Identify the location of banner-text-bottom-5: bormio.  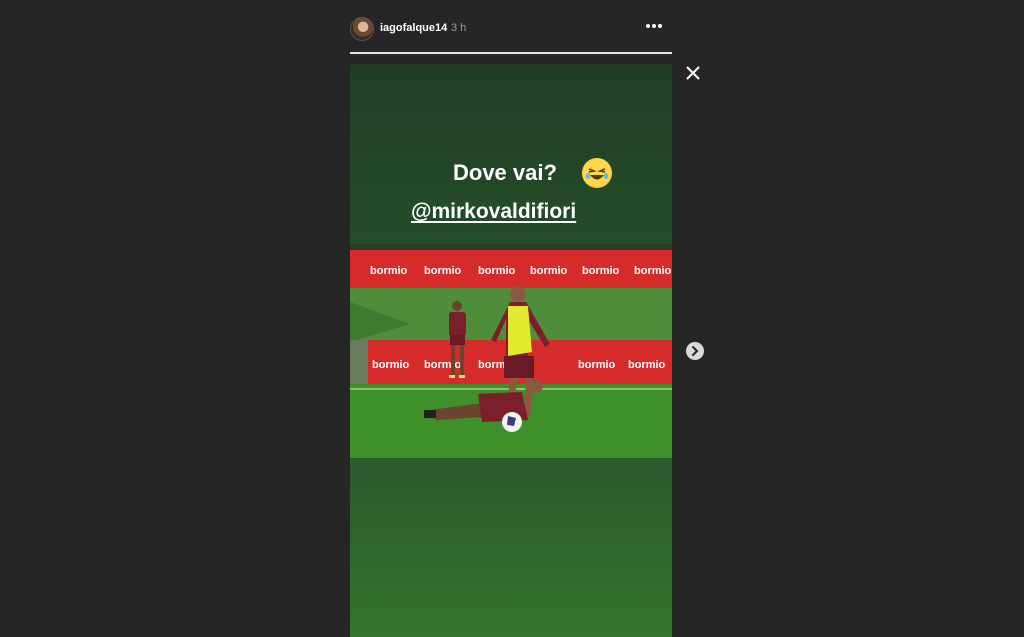
(647, 365).